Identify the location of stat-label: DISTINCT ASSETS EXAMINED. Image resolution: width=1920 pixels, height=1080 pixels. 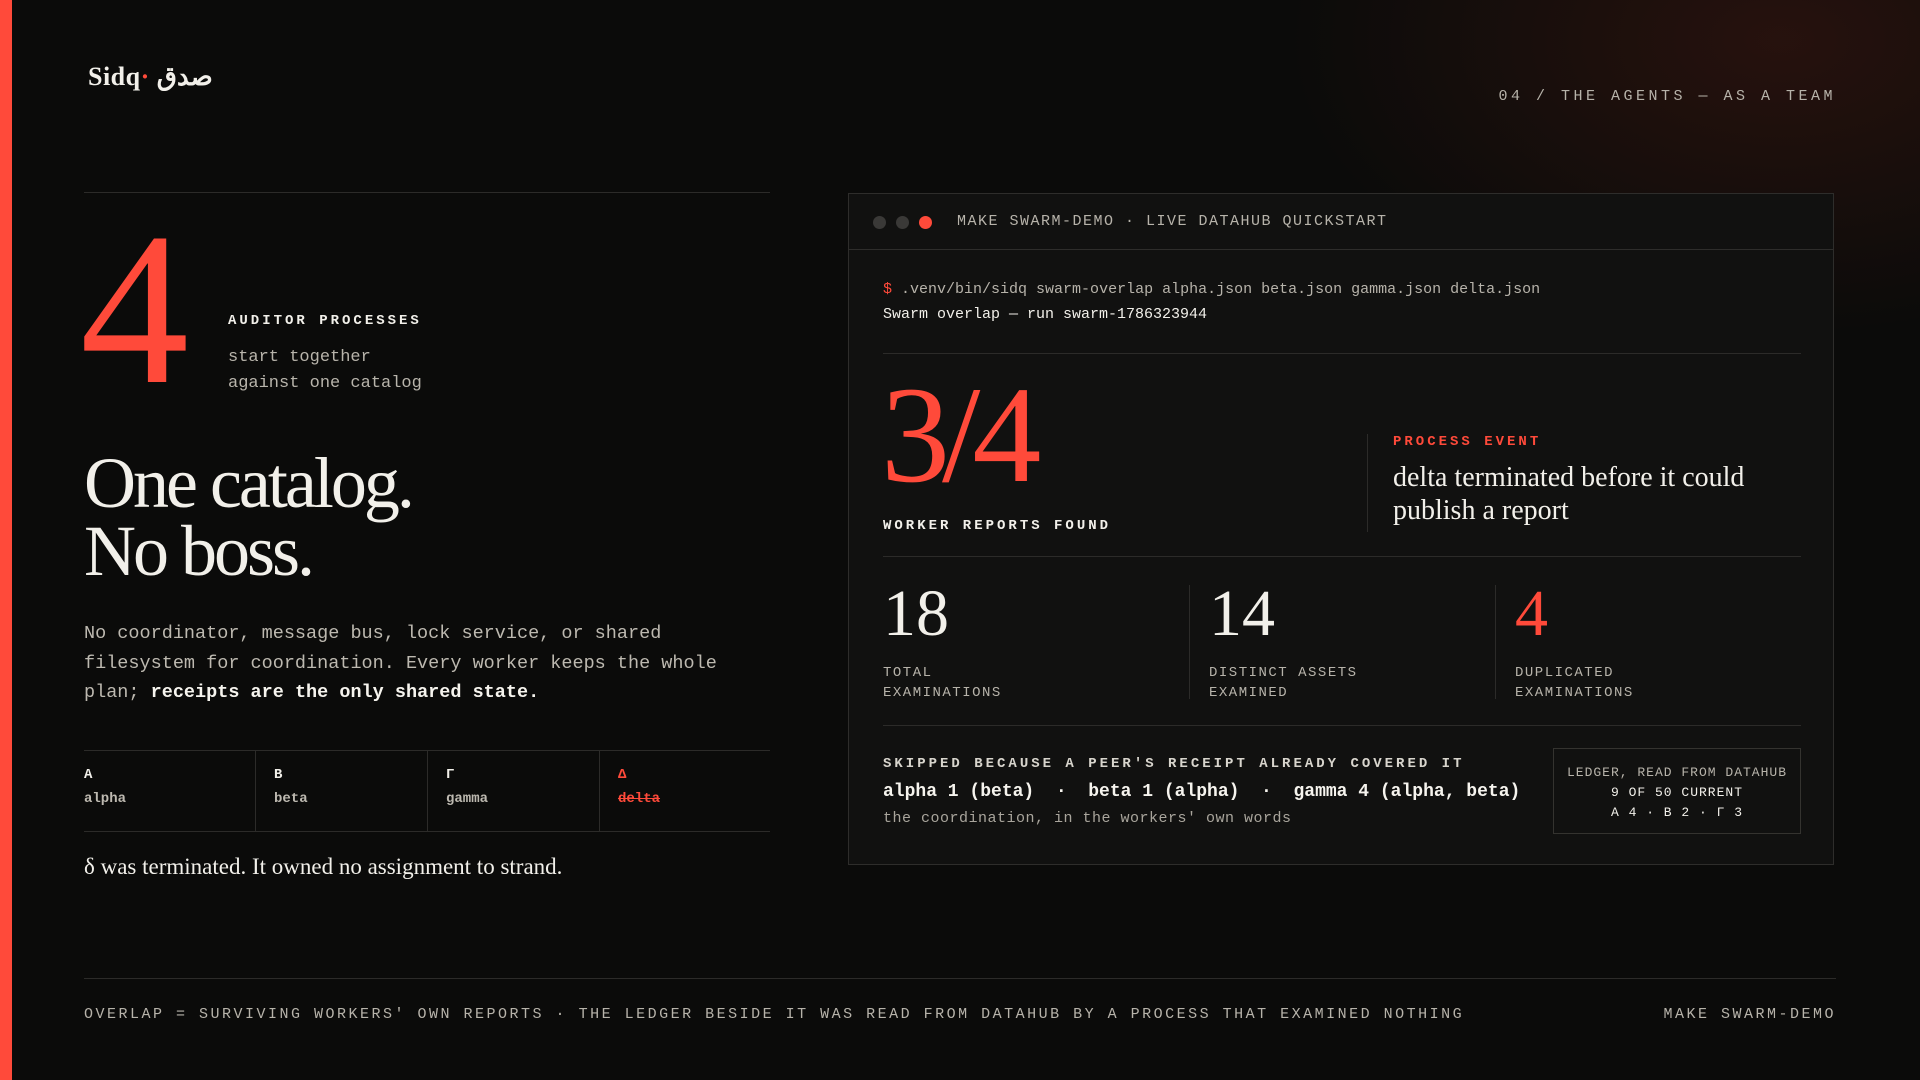
(1283, 683).